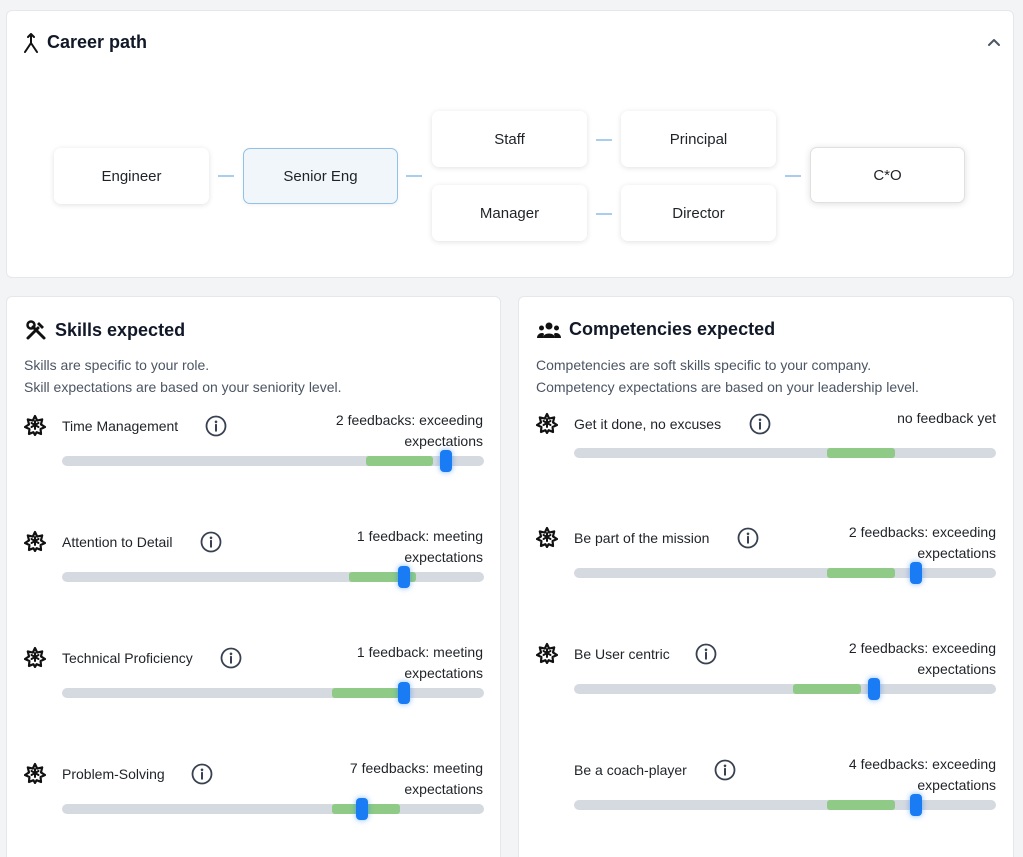 This screenshot has width=1023, height=857. I want to click on competencies-name: Be part of the mission, so click(642, 538).